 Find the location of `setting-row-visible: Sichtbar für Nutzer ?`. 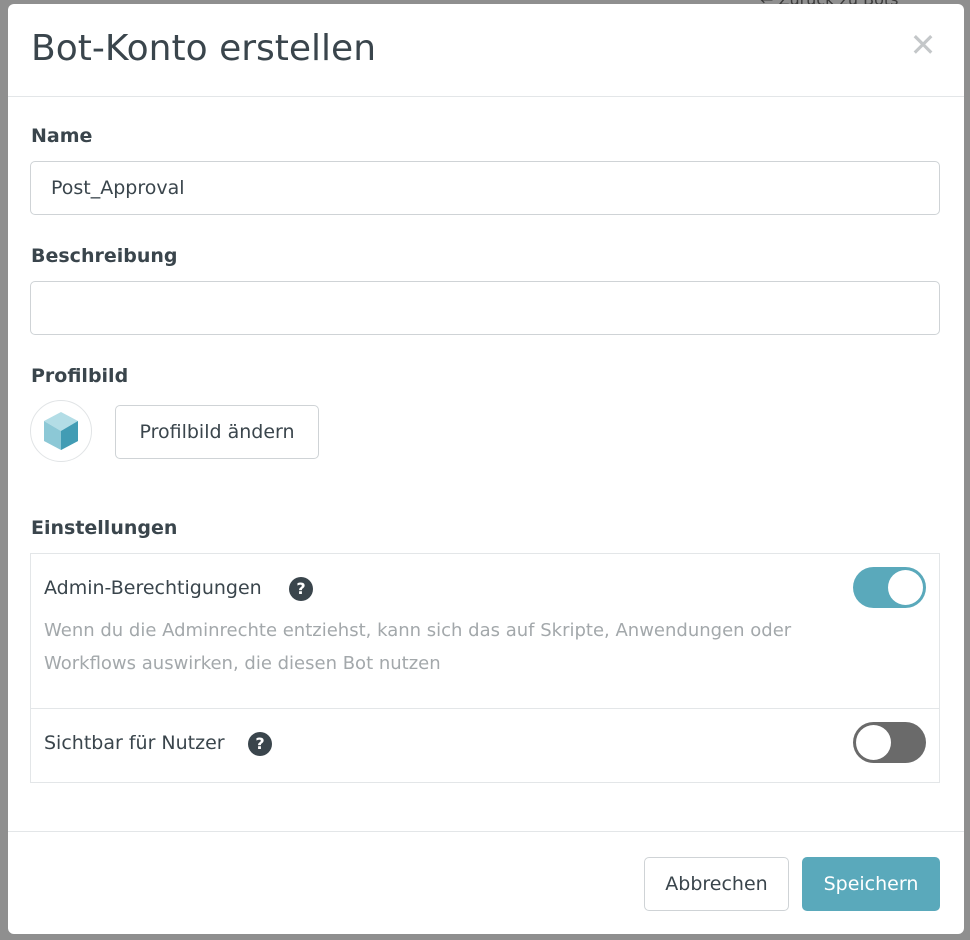

setting-row-visible: Sichtbar für Nutzer ? is located at coordinates (485, 746).